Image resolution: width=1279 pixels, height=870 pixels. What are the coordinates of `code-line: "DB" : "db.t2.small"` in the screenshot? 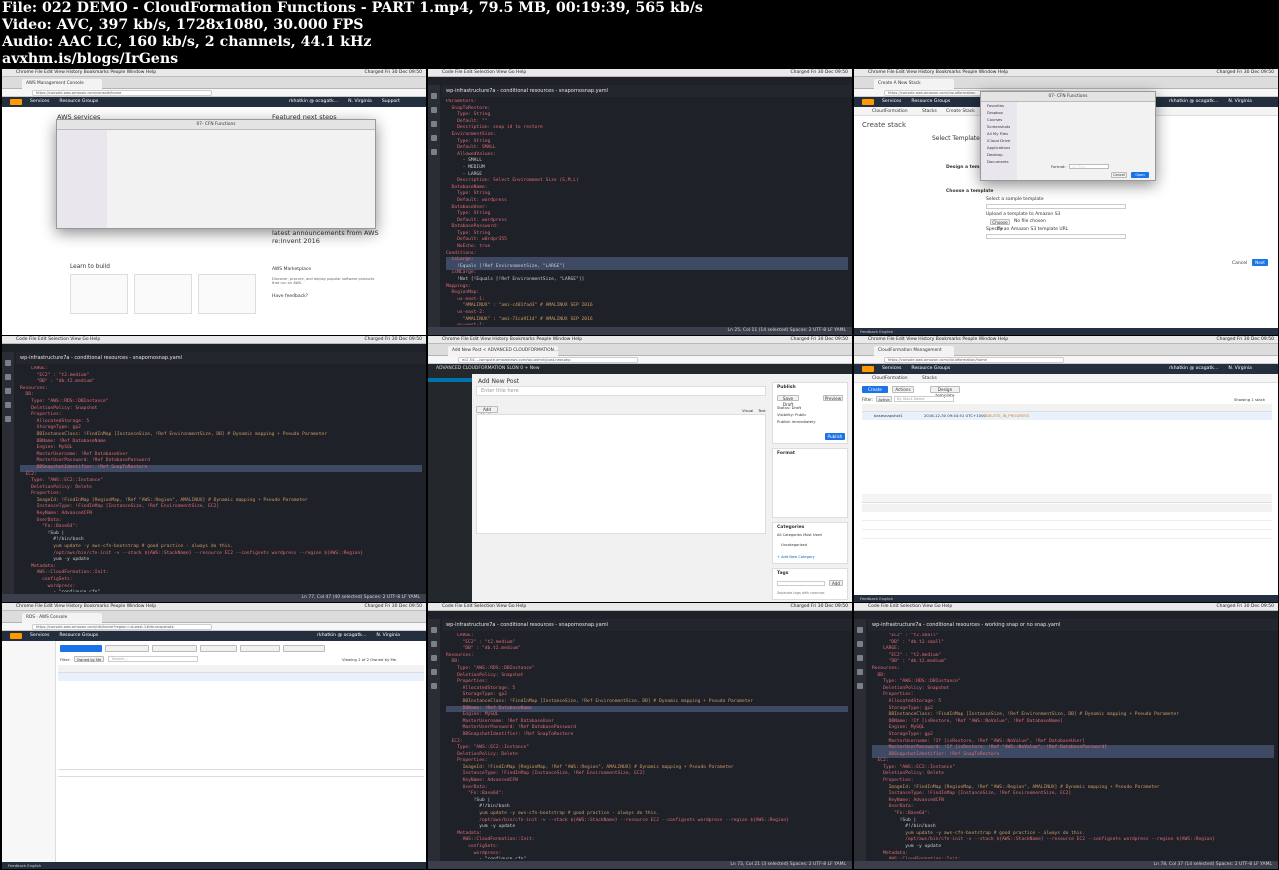 It's located at (1073, 643).